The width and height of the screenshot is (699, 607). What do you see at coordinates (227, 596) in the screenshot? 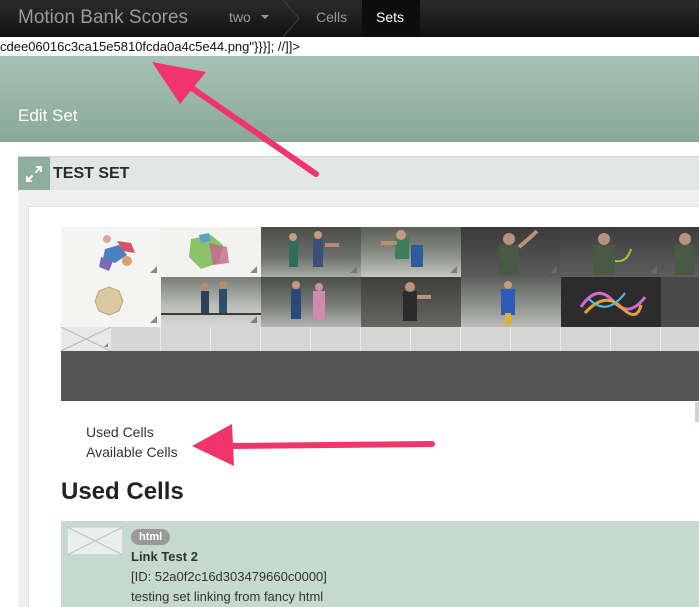
I see `cell-description: testing set linking from fancy html` at bounding box center [227, 596].